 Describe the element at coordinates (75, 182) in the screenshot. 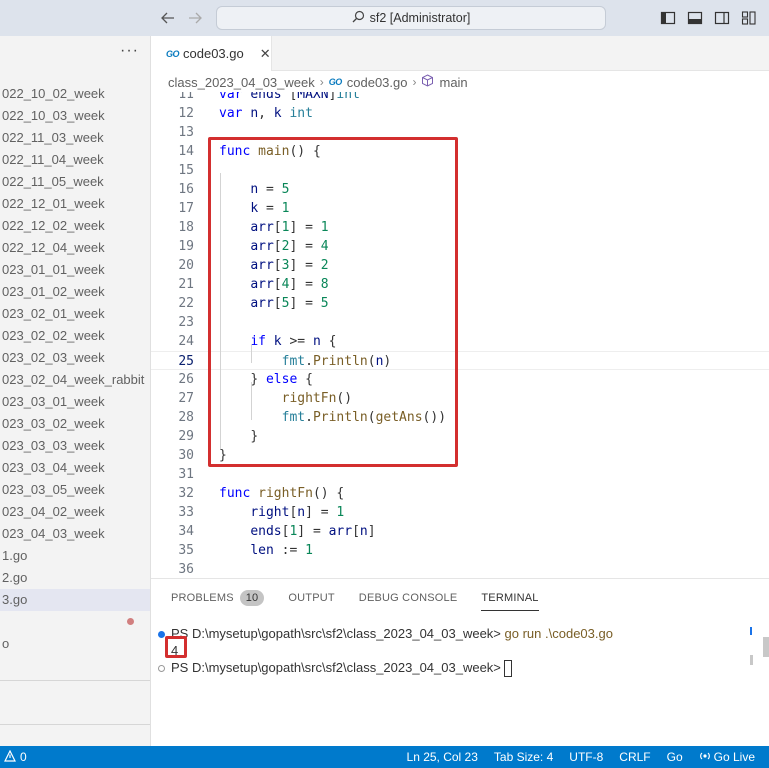

I see `folder-item: 022_11_05_week` at that location.